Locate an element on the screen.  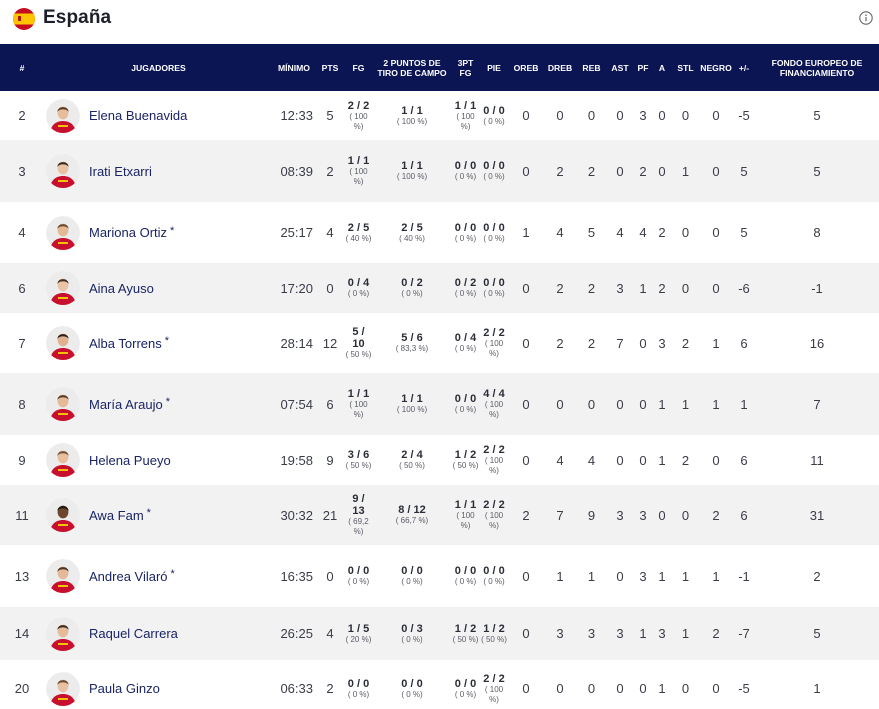
player-name-link: Irati Etxarri is located at coordinates (120, 171).